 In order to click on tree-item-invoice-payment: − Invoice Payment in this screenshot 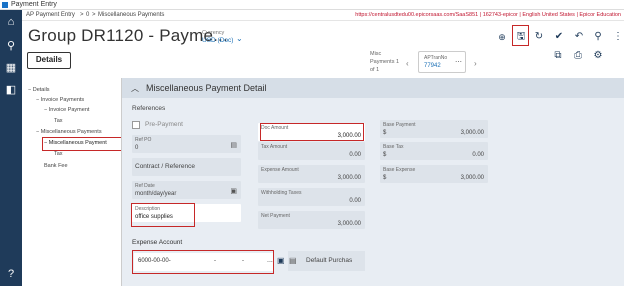, I will do `click(66, 110)`.